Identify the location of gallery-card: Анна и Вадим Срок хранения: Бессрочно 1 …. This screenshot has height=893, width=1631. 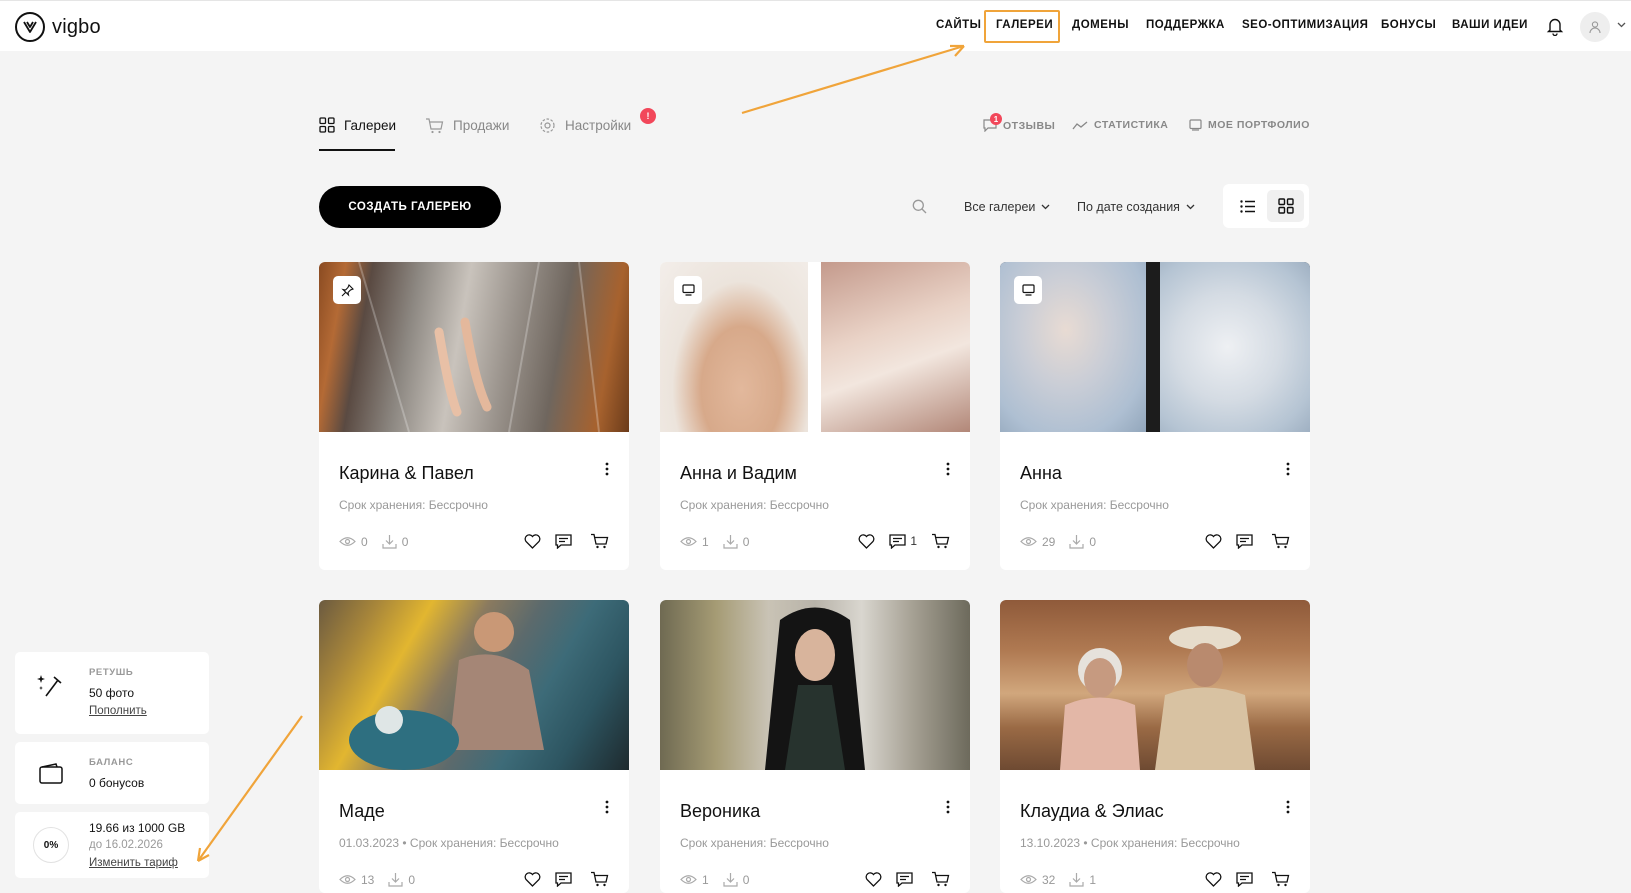
(815, 416).